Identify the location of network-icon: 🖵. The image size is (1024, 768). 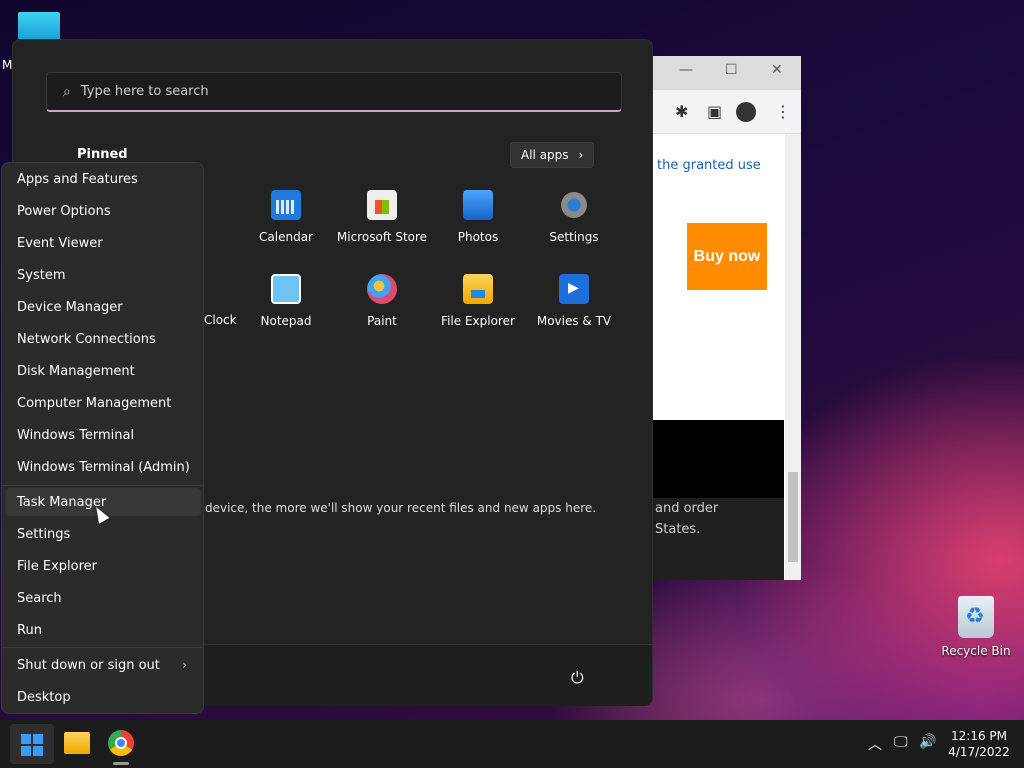
(901, 742).